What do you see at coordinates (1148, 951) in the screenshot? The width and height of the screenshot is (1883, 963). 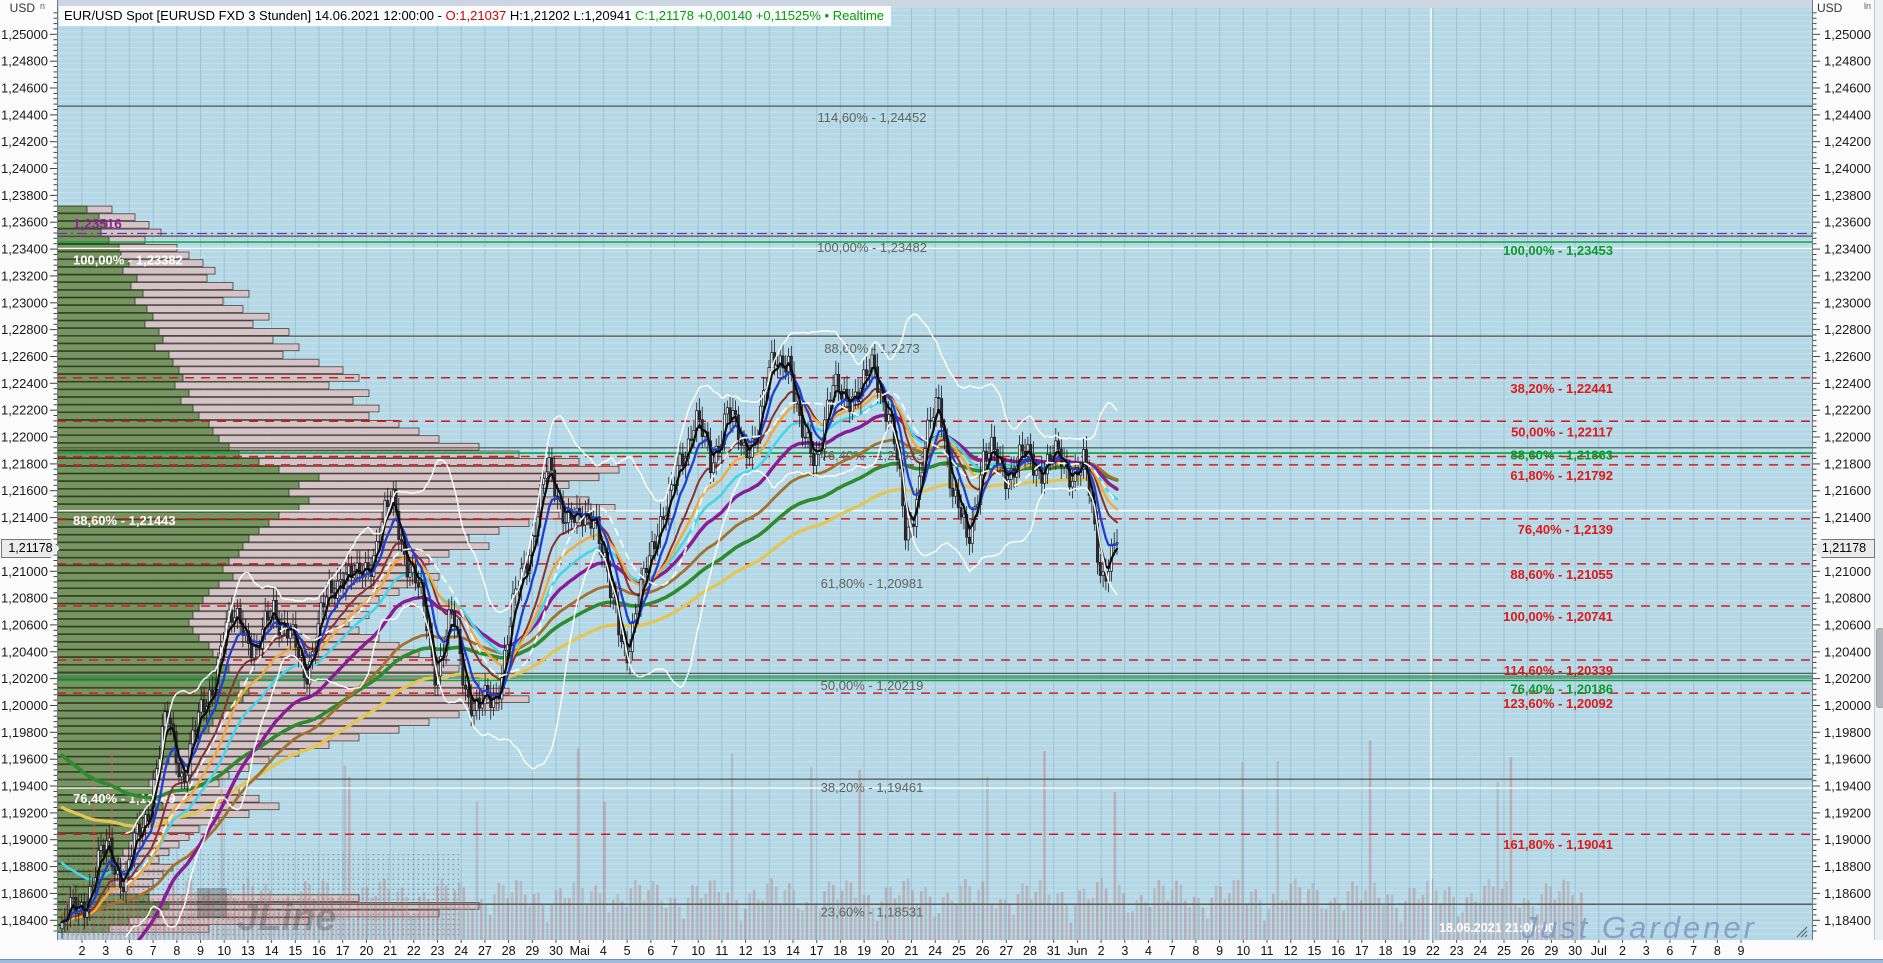 I see `svg-text: 4` at bounding box center [1148, 951].